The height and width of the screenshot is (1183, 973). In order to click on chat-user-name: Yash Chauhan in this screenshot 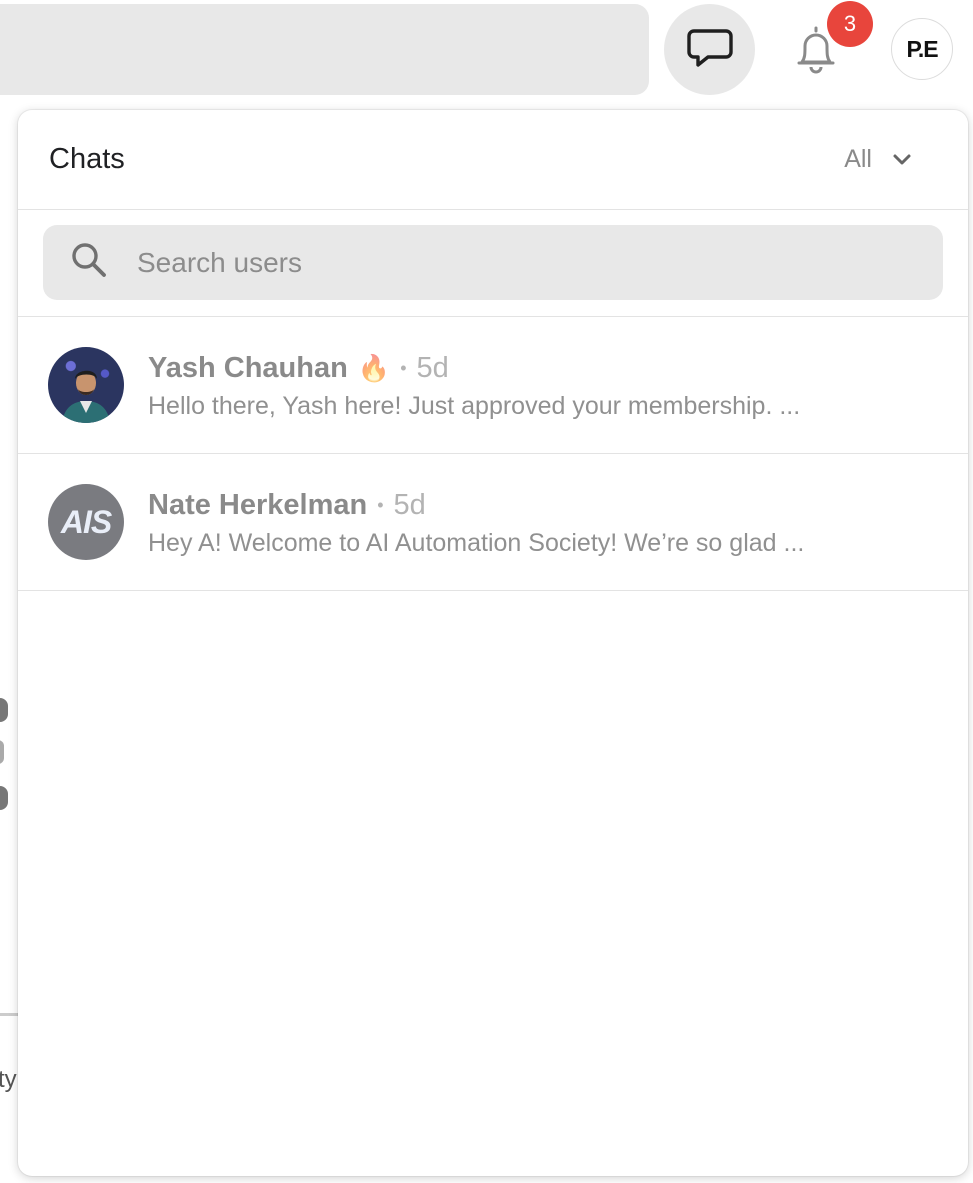, I will do `click(248, 367)`.